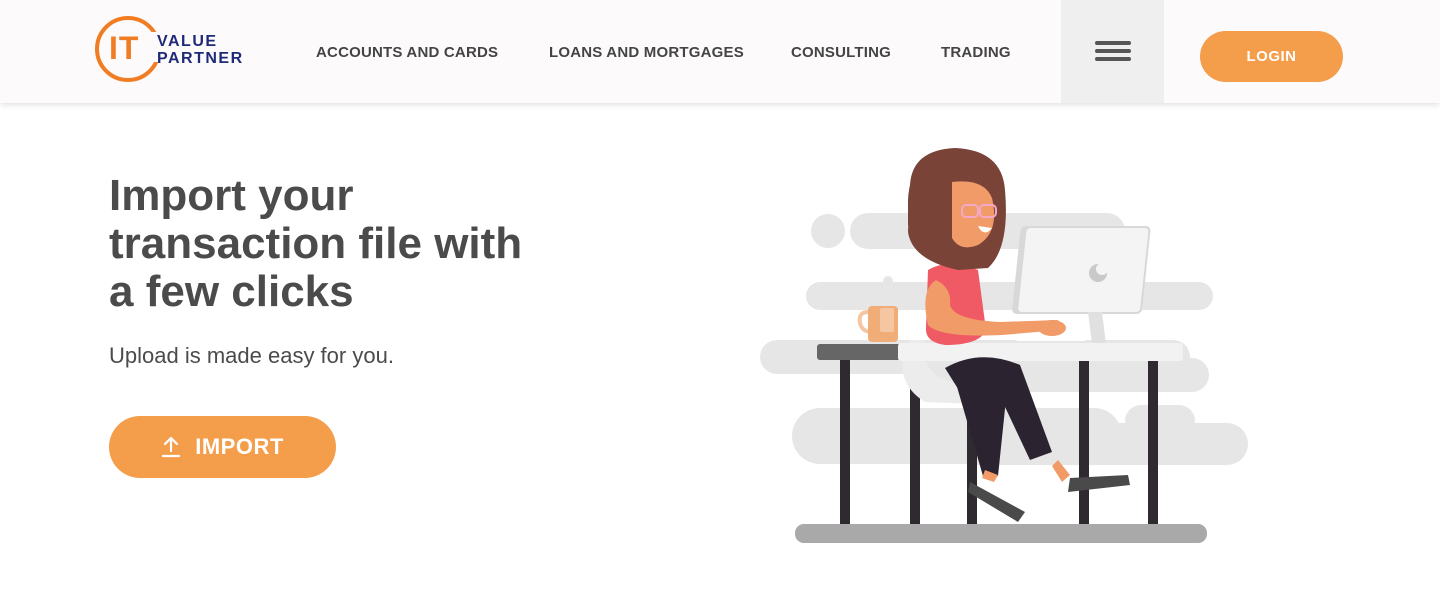  Describe the element at coordinates (239, 446) in the screenshot. I see `import-button-label: IMPORT` at that location.